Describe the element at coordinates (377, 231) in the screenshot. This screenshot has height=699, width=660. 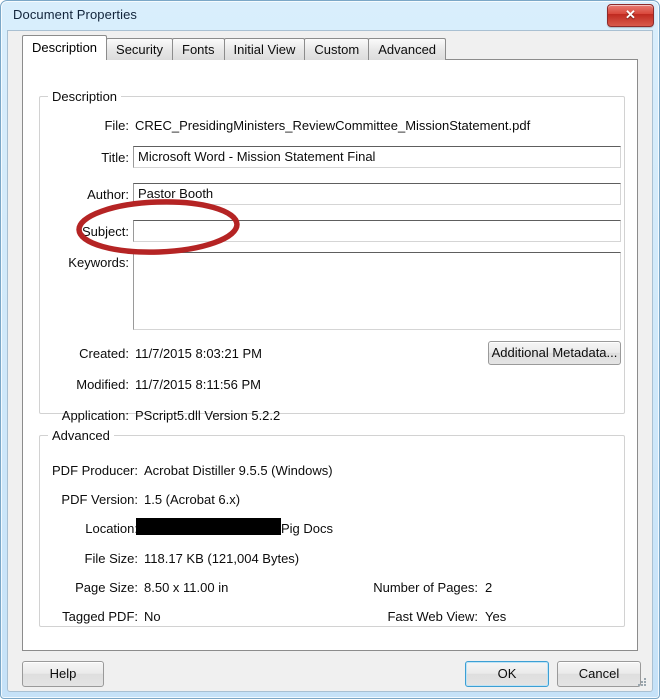
I see `subject-input` at that location.